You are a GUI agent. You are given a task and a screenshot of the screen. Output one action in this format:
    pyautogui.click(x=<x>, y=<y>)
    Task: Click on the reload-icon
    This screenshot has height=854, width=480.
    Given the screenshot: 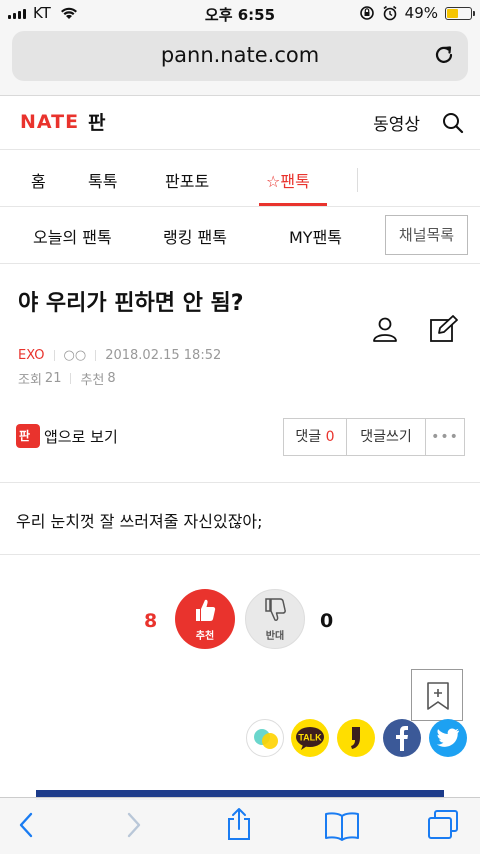 What is the action you would take?
    pyautogui.click(x=444, y=55)
    